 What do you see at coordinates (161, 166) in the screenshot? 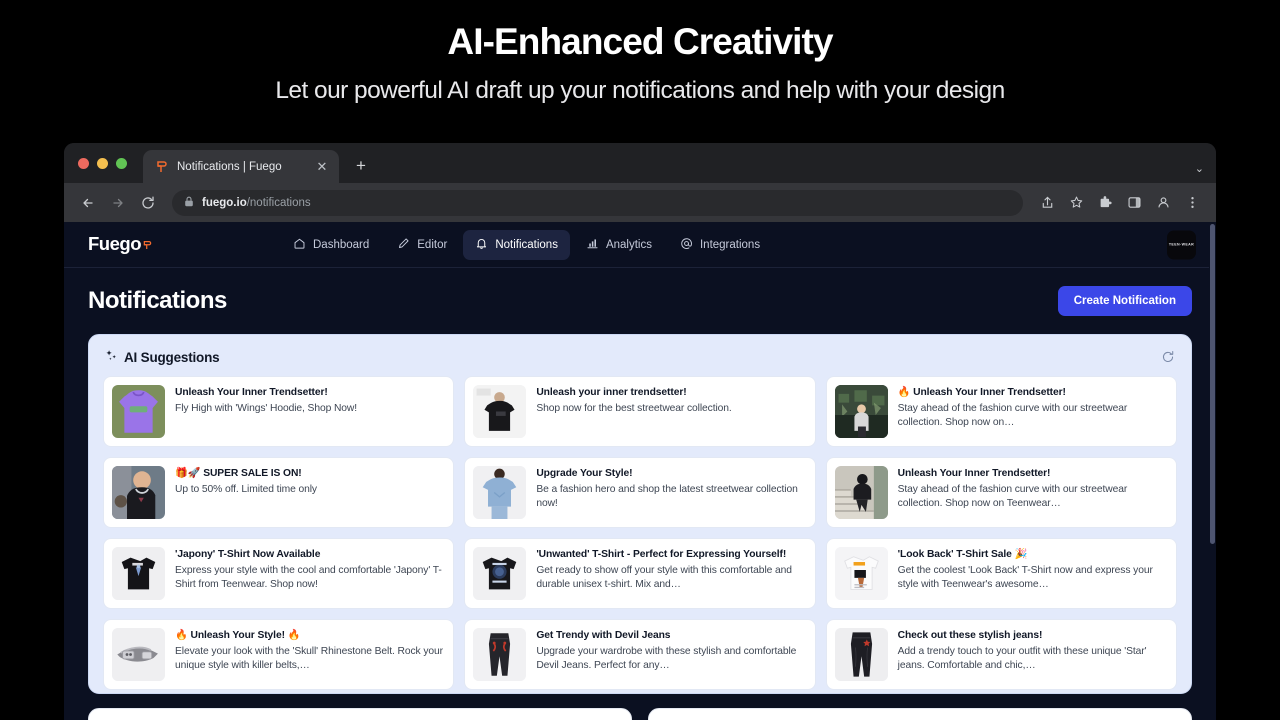
I see `fuego-logo-icon` at bounding box center [161, 166].